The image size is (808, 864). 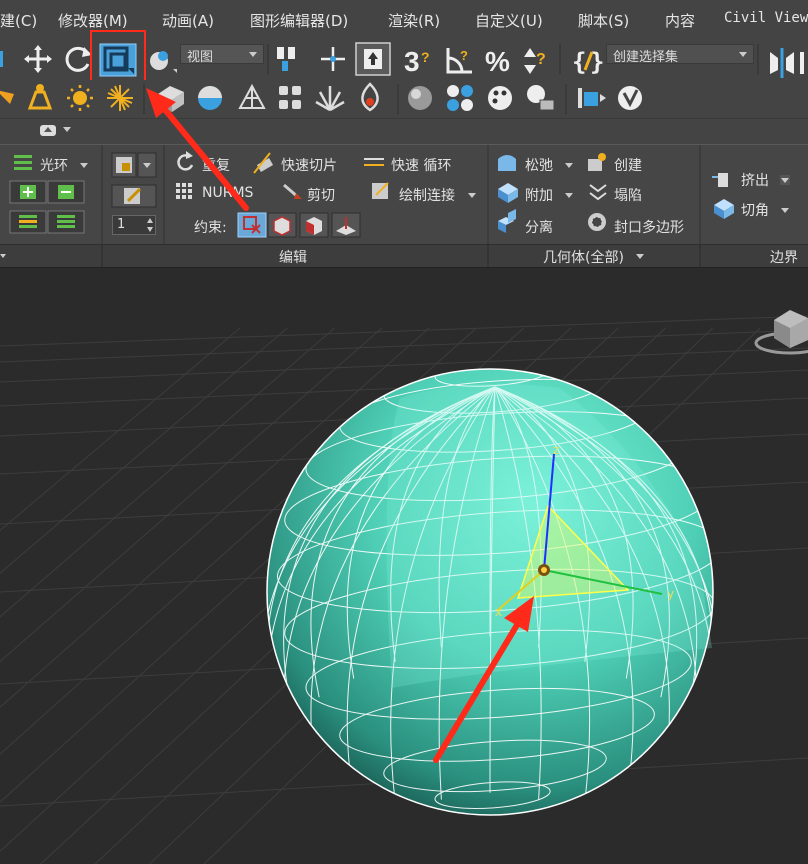 What do you see at coordinates (252, 225) in the screenshot?
I see `constraint-none-button` at bounding box center [252, 225].